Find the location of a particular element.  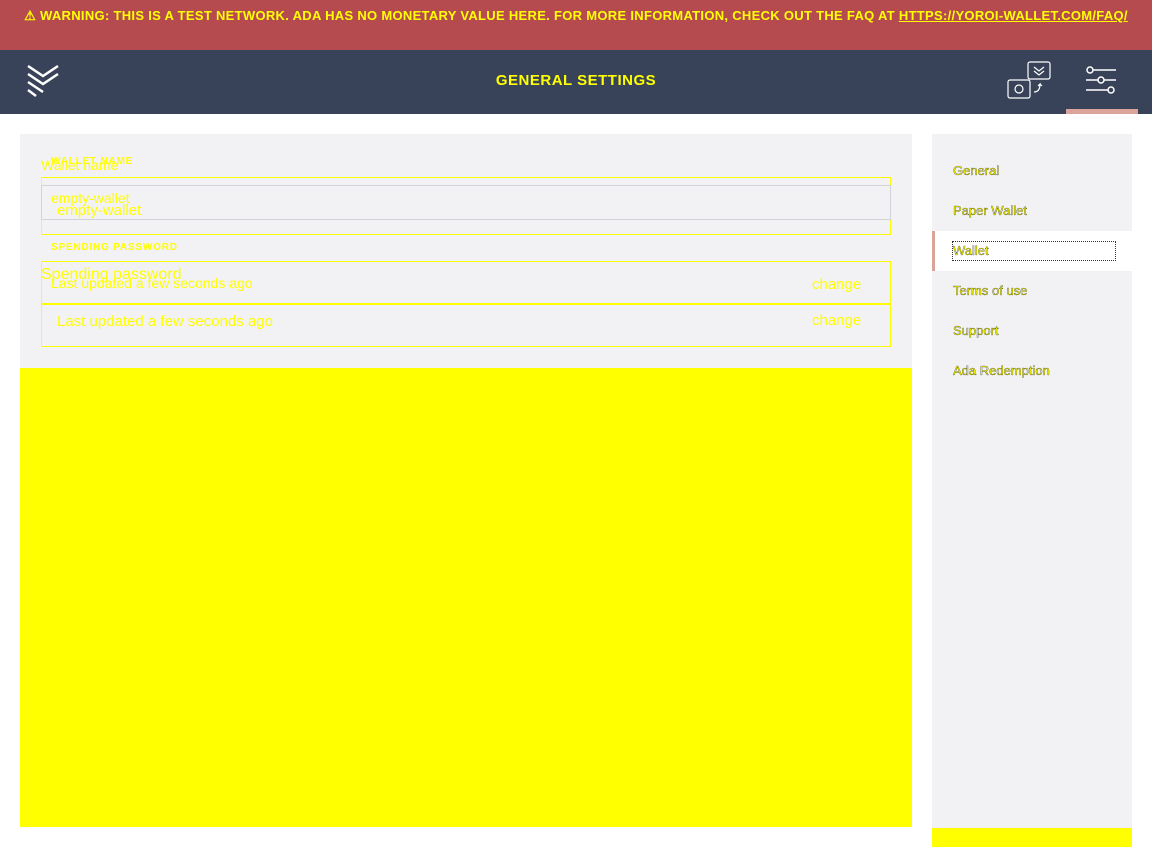

top-bar: GENERAL SETTINGS is located at coordinates (576, 82).